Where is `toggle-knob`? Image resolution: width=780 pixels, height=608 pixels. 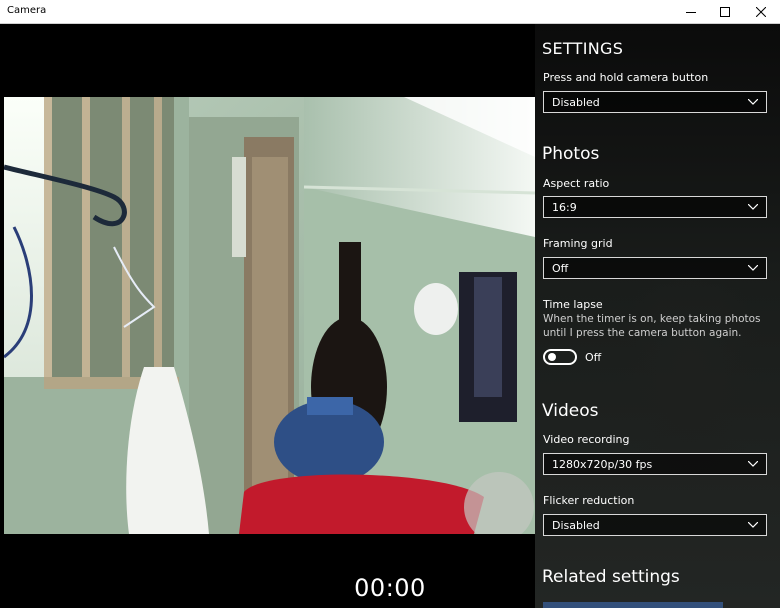 toggle-knob is located at coordinates (552, 357).